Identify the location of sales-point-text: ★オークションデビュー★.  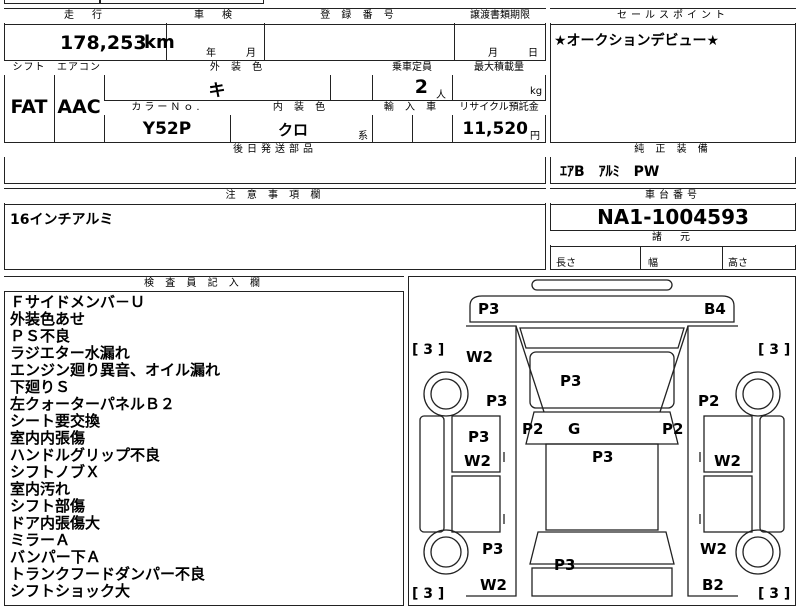
(637, 41).